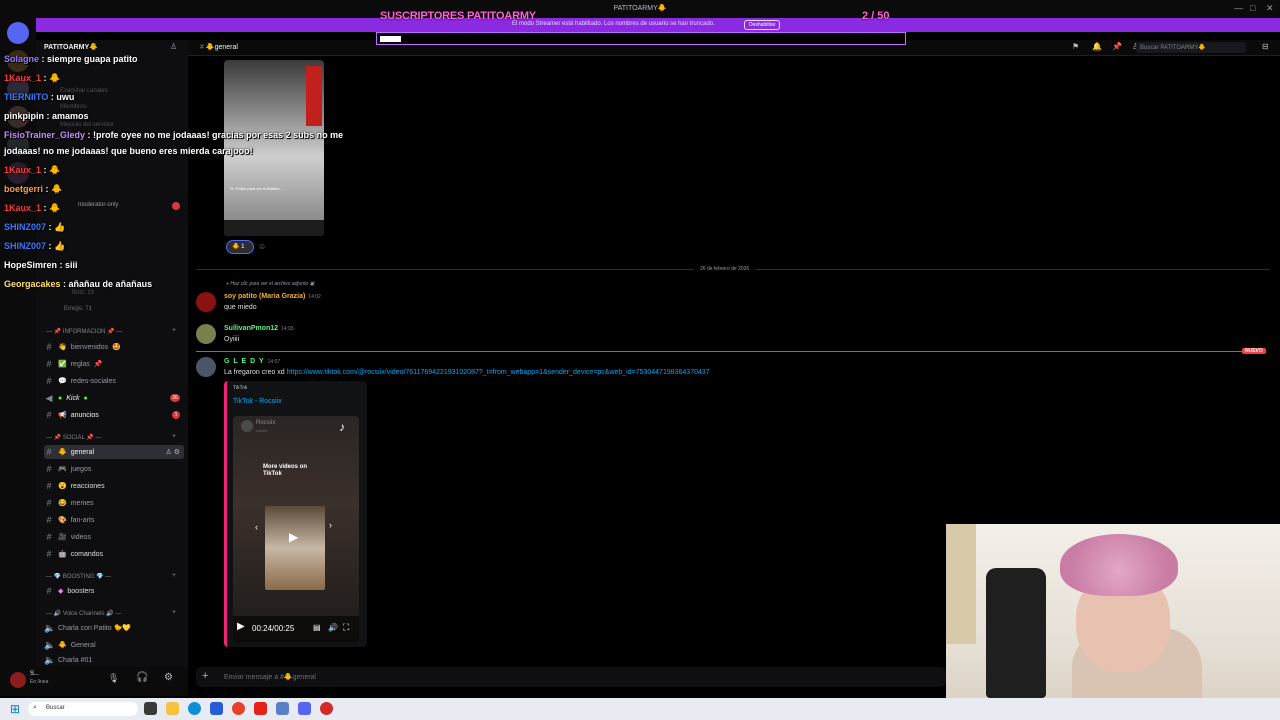  Describe the element at coordinates (270, 677) in the screenshot. I see `composer-input: Enviar mensaje a #🐥general` at that location.